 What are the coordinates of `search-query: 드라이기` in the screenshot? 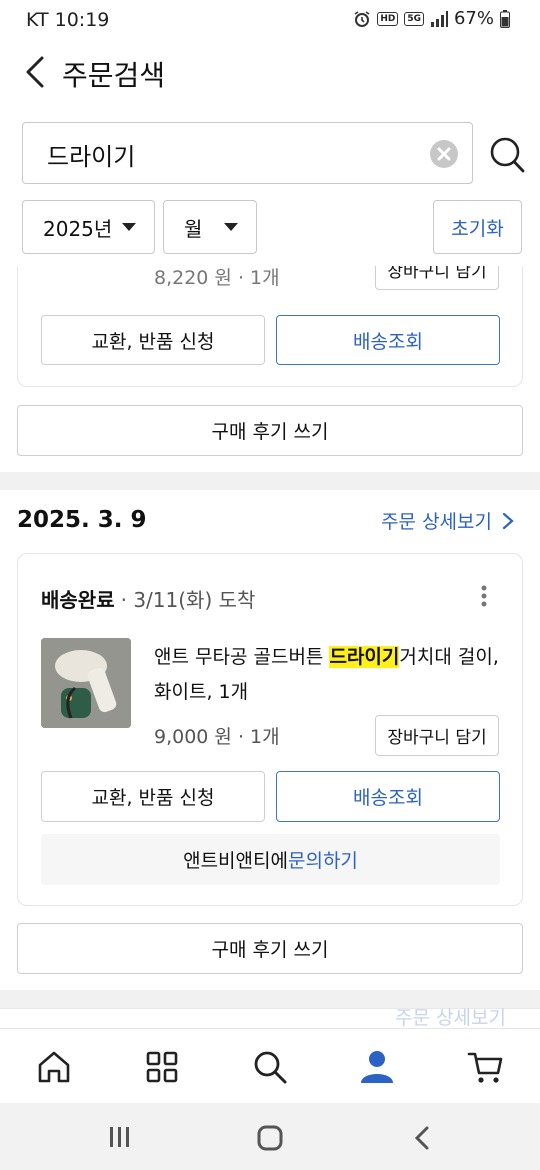 It's located at (91, 154).